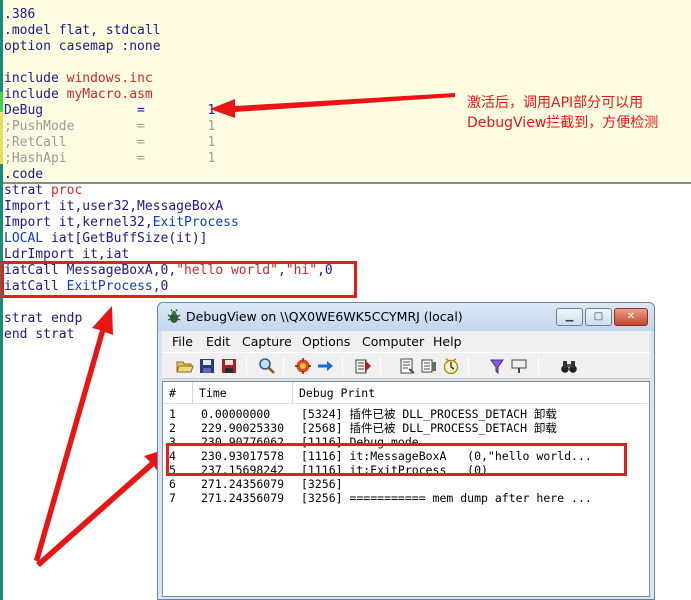  I want to click on row-message: [3256], so click(322, 484).